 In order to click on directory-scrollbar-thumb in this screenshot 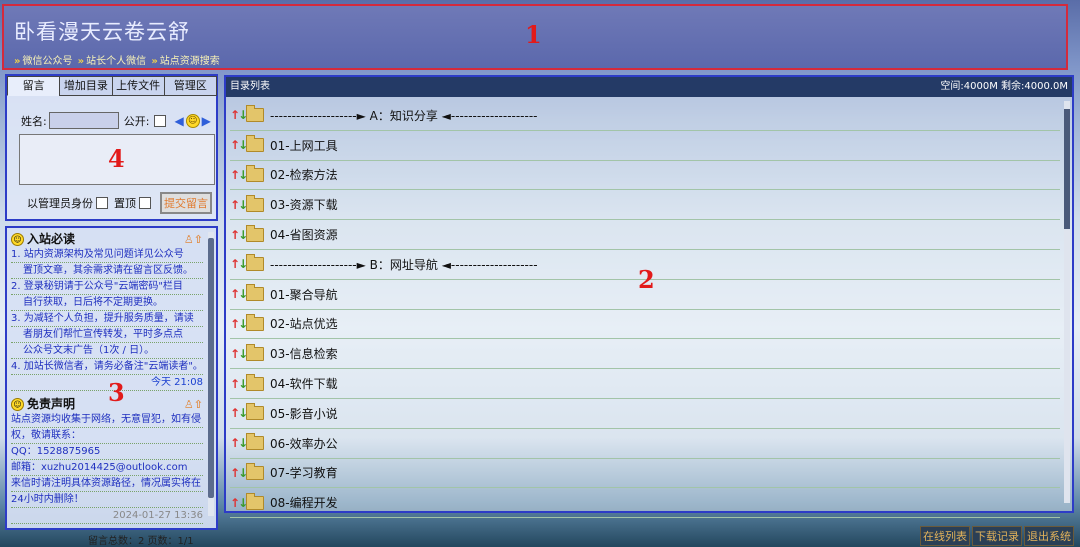, I will do `click(1067, 169)`.